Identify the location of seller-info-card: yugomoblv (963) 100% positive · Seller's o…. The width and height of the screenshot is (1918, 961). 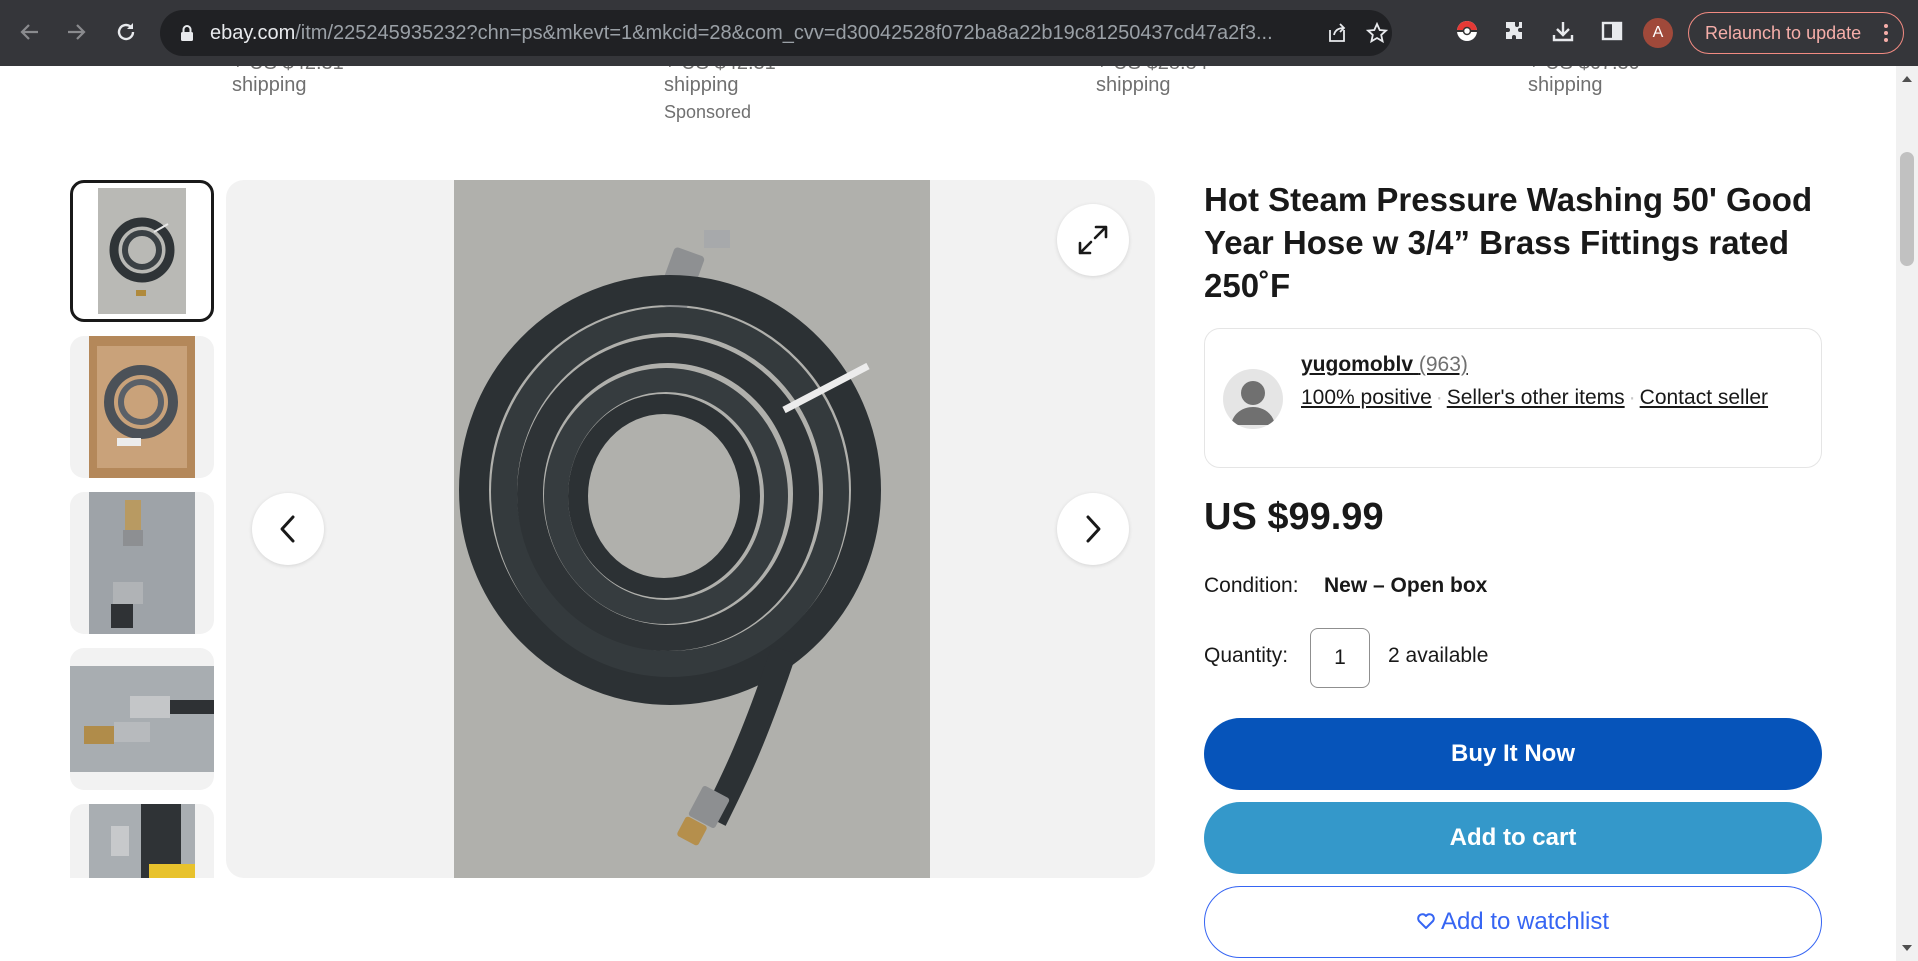
(1513, 398).